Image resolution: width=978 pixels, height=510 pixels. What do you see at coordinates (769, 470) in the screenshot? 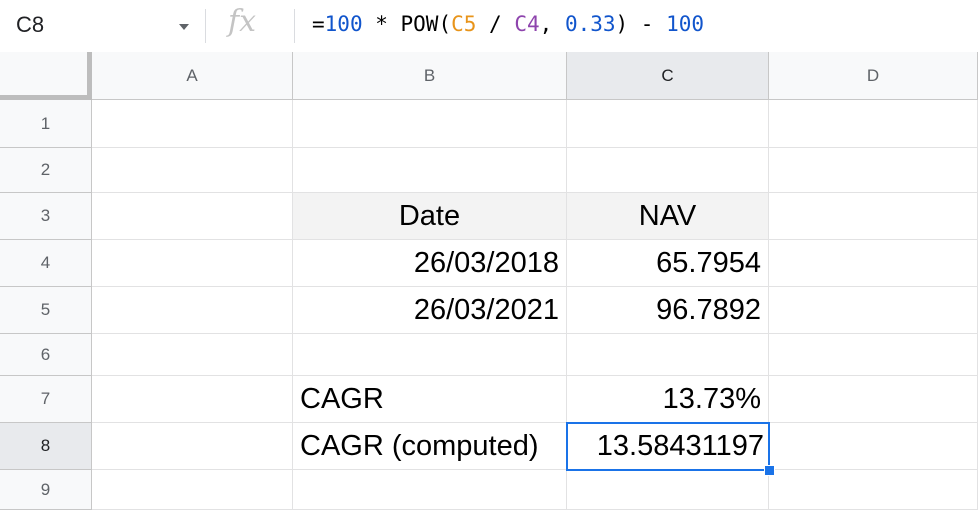
I see `fill-handle` at bounding box center [769, 470].